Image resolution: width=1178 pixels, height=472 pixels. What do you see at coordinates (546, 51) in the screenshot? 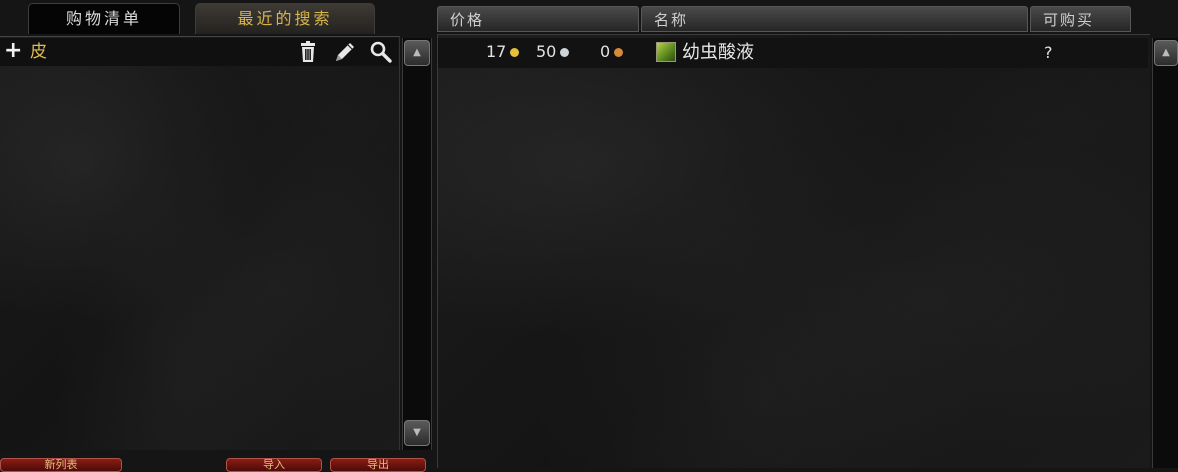
I see `price-silver-value: 50` at bounding box center [546, 51].